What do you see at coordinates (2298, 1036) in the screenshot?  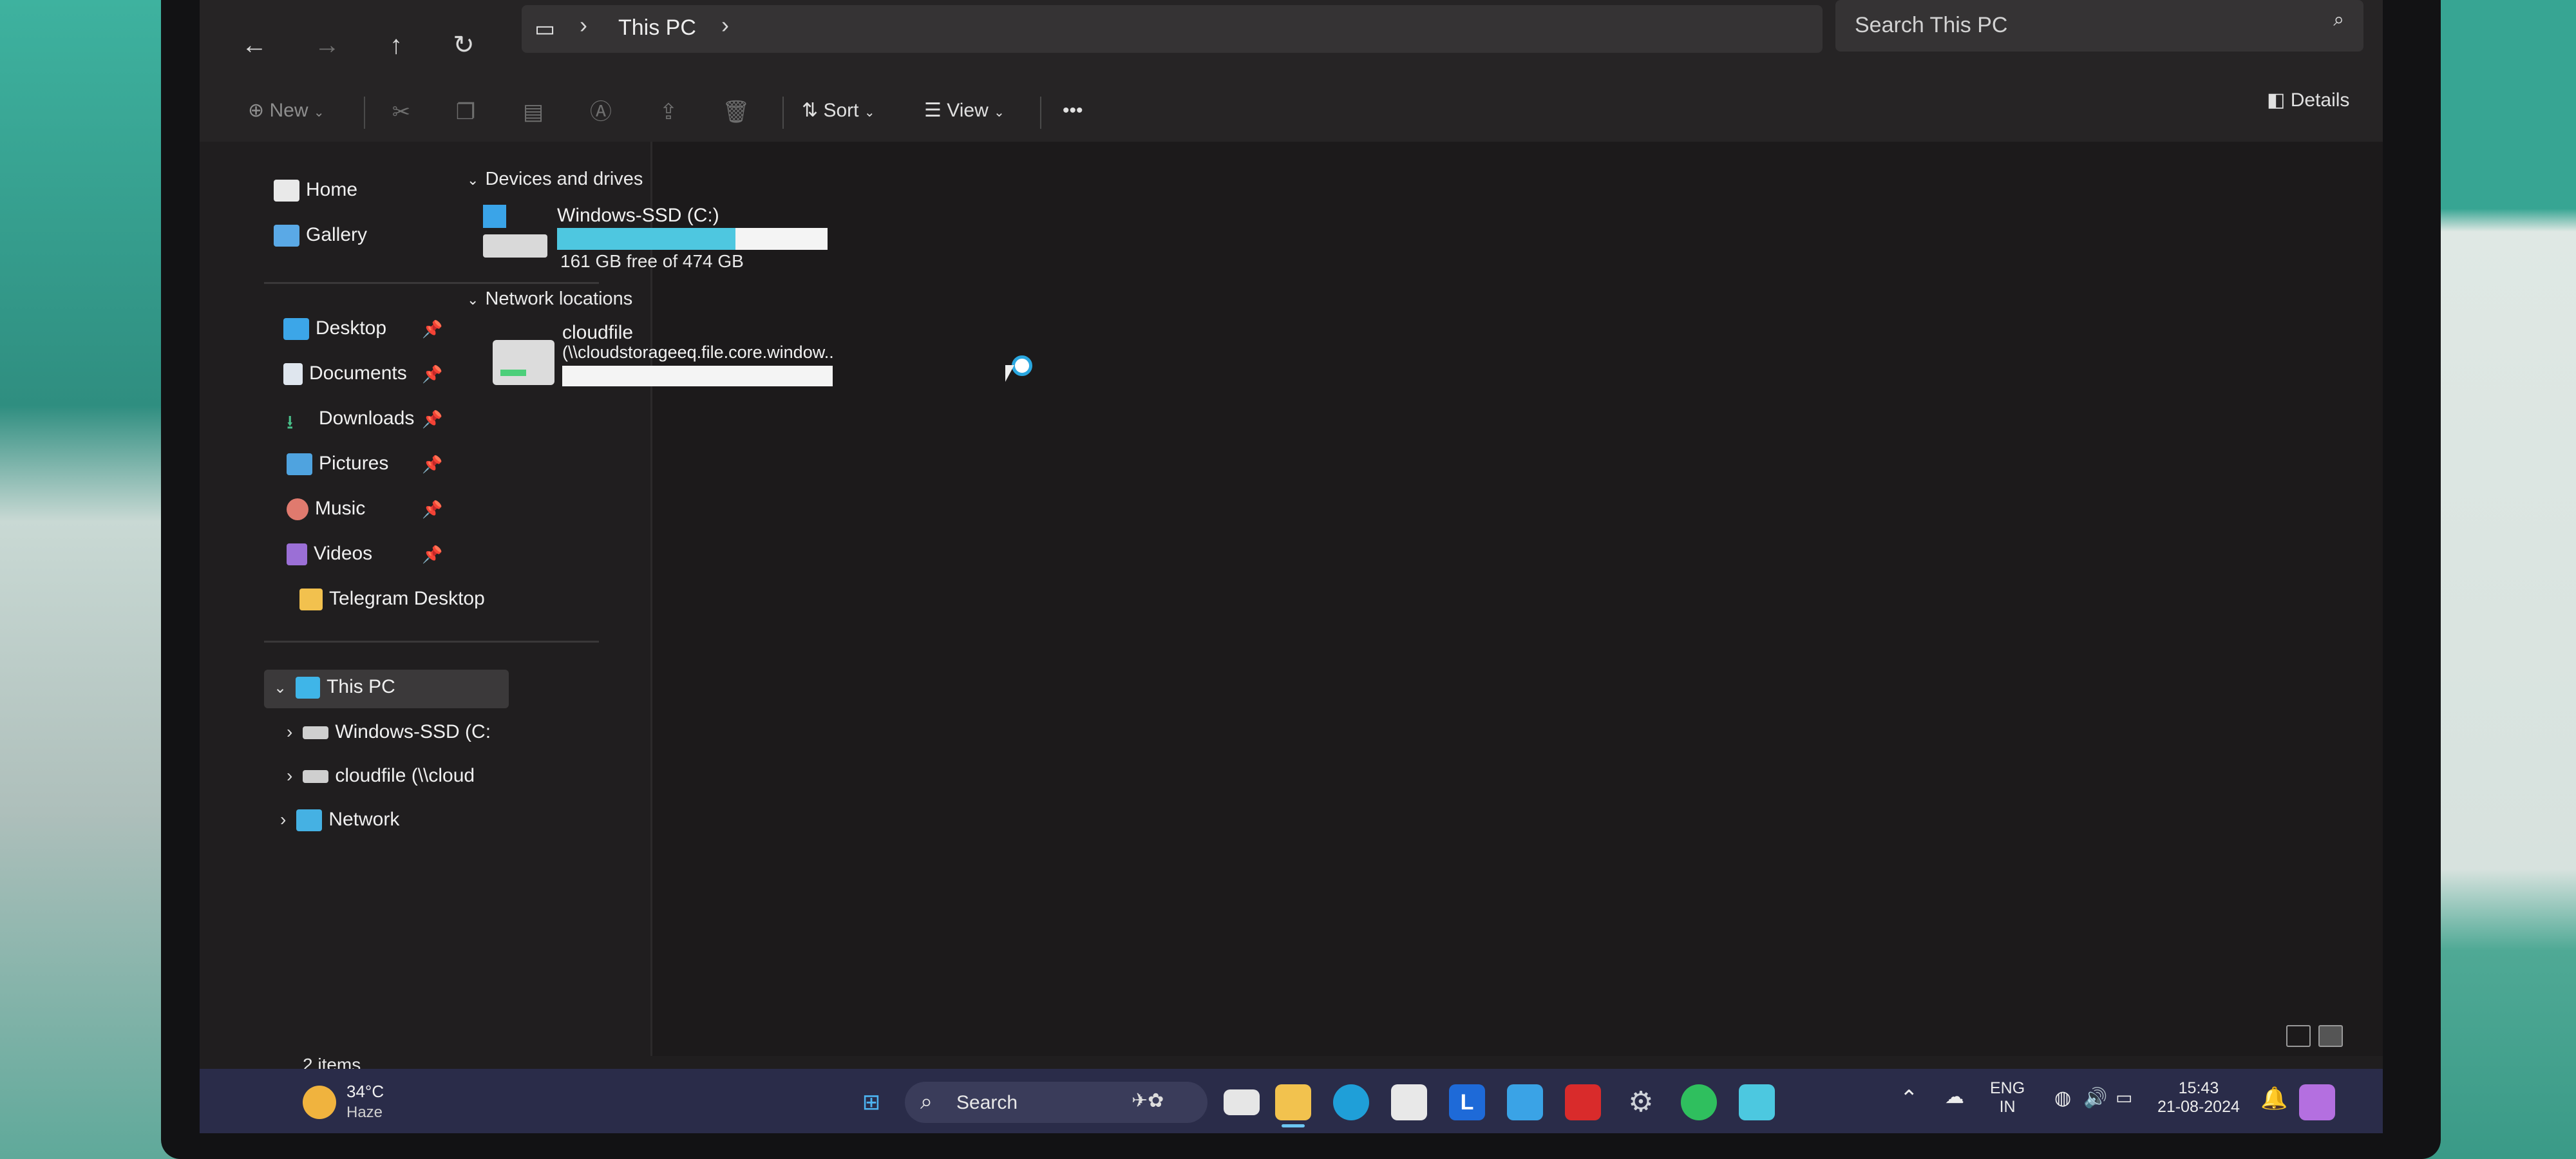 I see `details-view-icon` at bounding box center [2298, 1036].